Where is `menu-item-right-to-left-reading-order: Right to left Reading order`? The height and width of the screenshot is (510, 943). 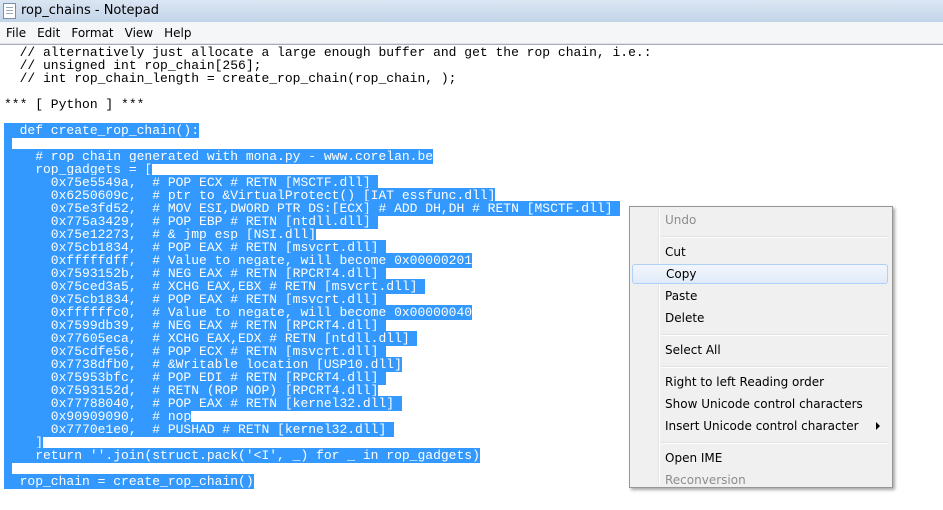
menu-item-right-to-left-reading-order: Right to left Reading order is located at coordinates (760, 382).